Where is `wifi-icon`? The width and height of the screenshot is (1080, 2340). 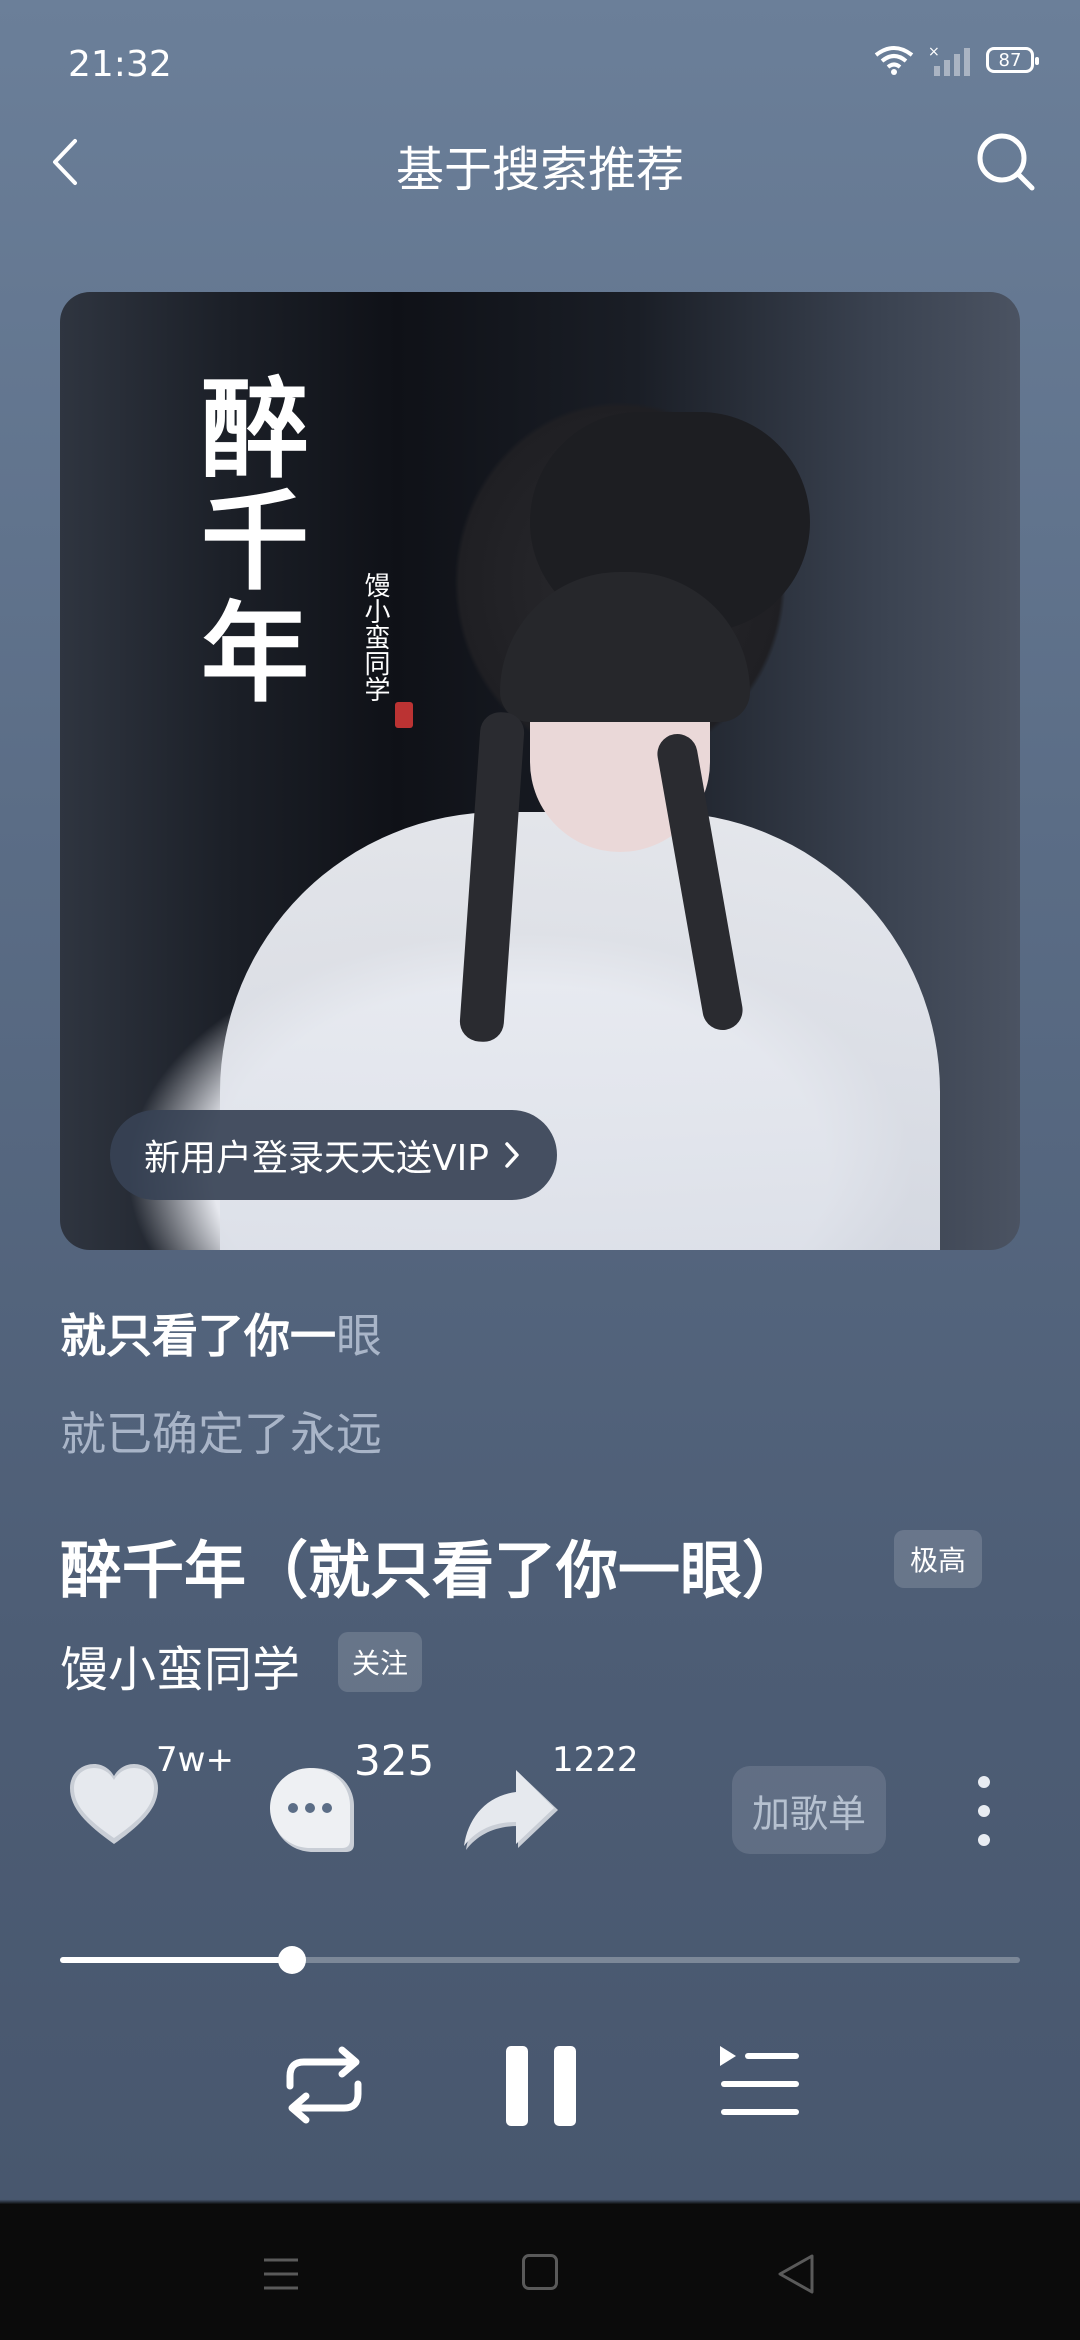 wifi-icon is located at coordinates (894, 60).